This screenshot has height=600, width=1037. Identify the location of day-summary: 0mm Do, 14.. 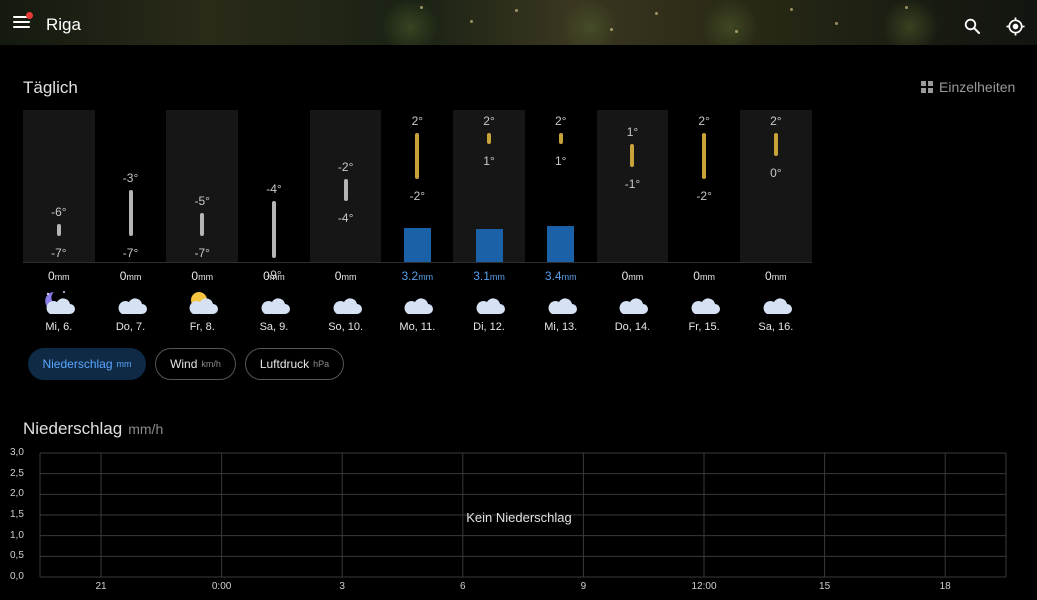
(633, 301).